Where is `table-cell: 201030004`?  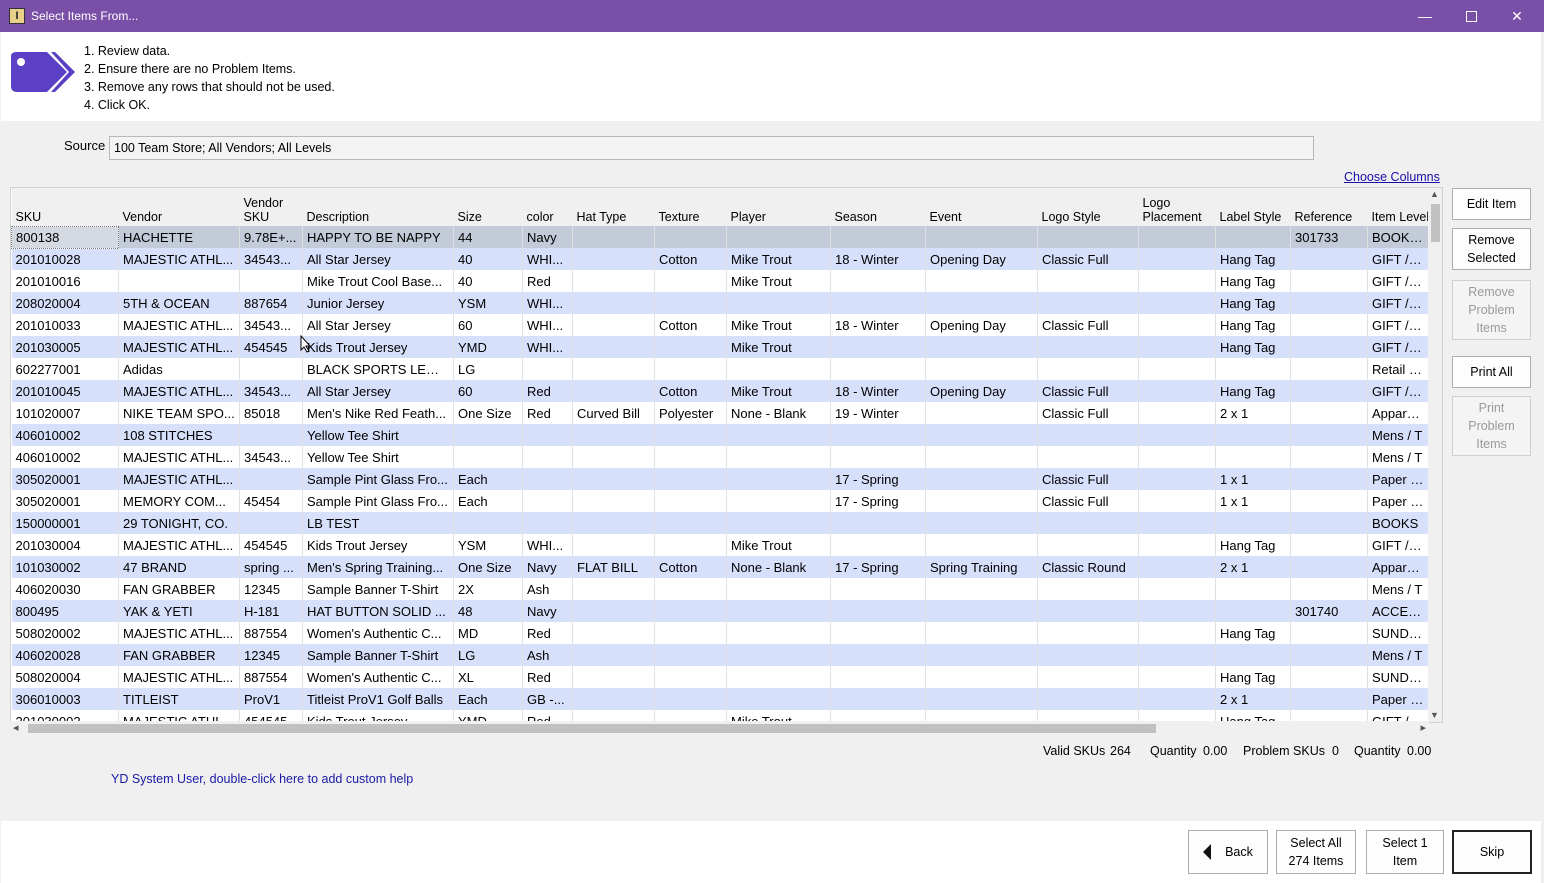
table-cell: 201030004 is located at coordinates (65, 545).